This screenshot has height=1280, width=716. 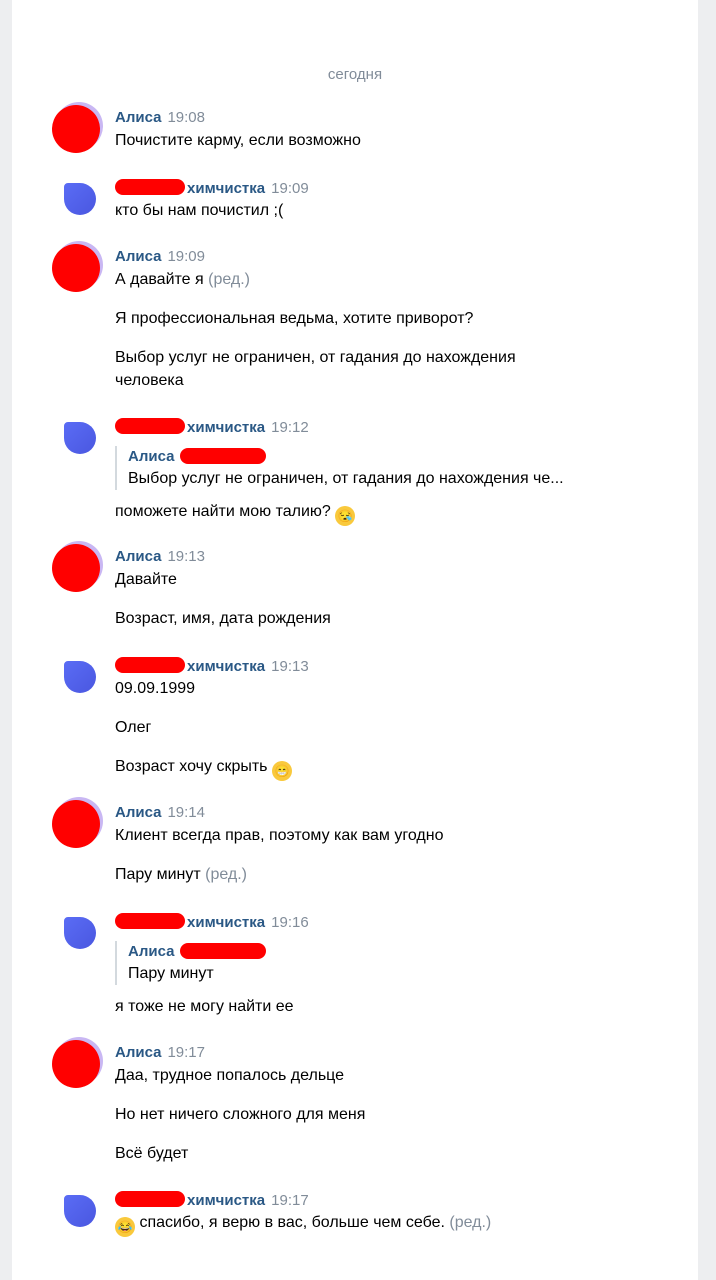 I want to click on message-header: Алиса 19:09, so click(x=160, y=258).